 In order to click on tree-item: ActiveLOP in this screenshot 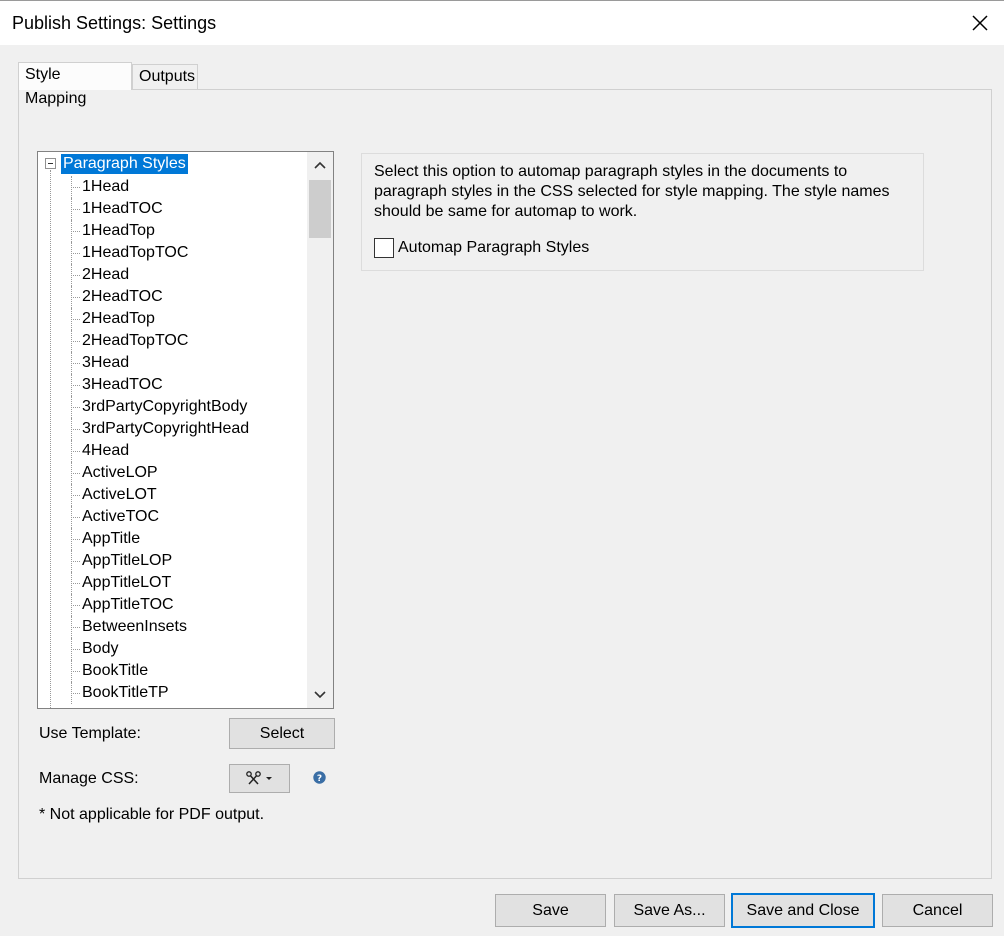, I will do `click(143, 473)`.